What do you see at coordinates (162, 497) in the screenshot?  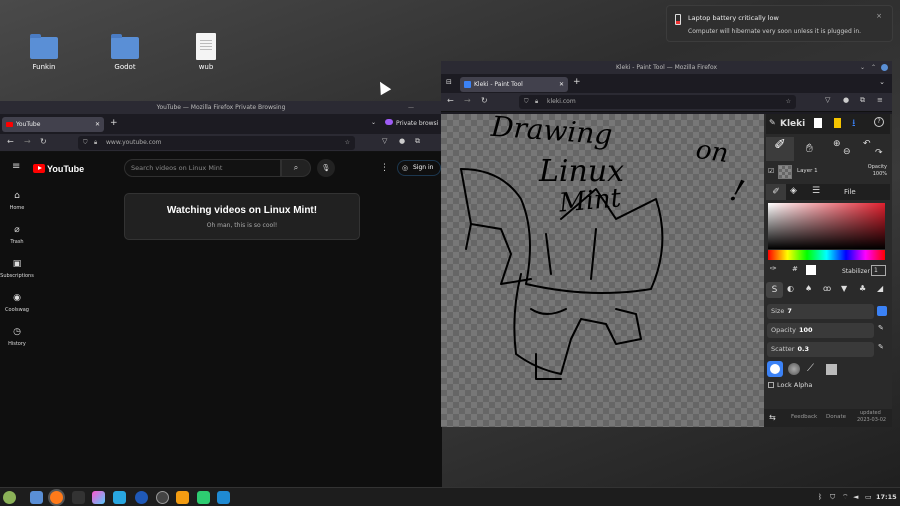 I see `github-icon` at bounding box center [162, 497].